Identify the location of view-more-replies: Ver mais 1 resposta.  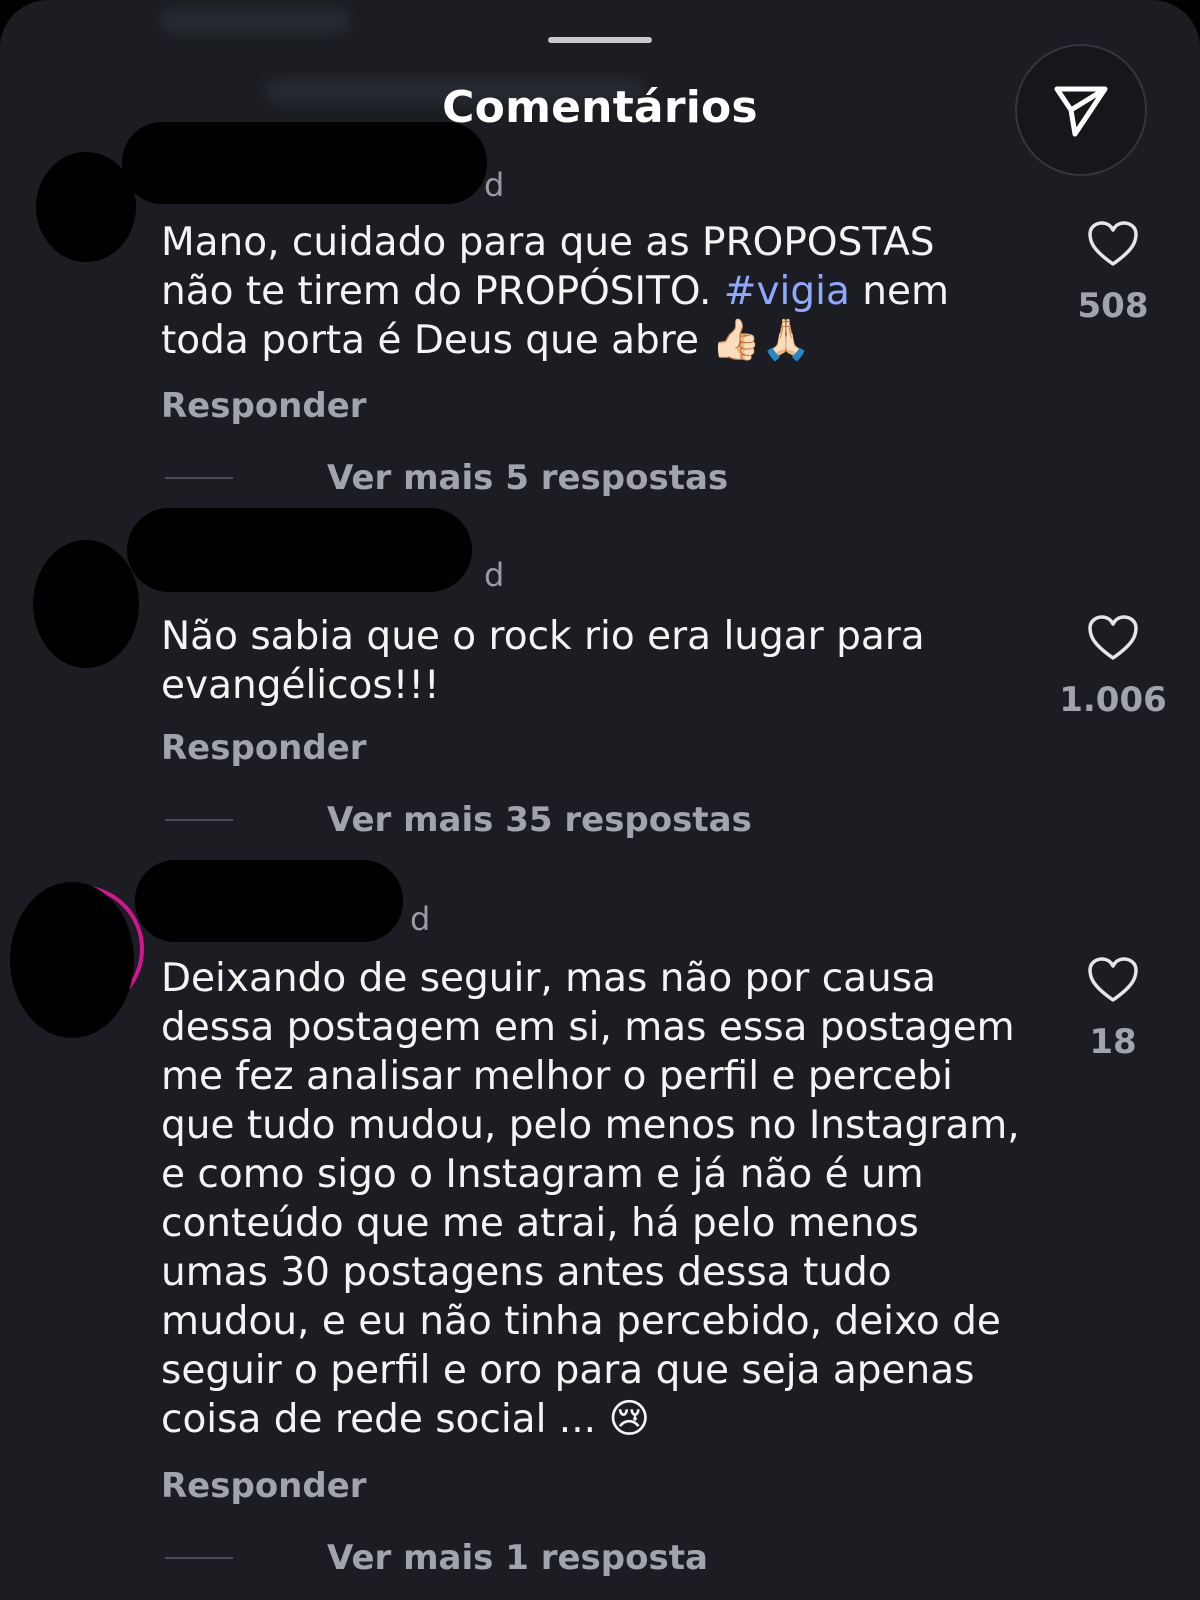
(436, 1558).